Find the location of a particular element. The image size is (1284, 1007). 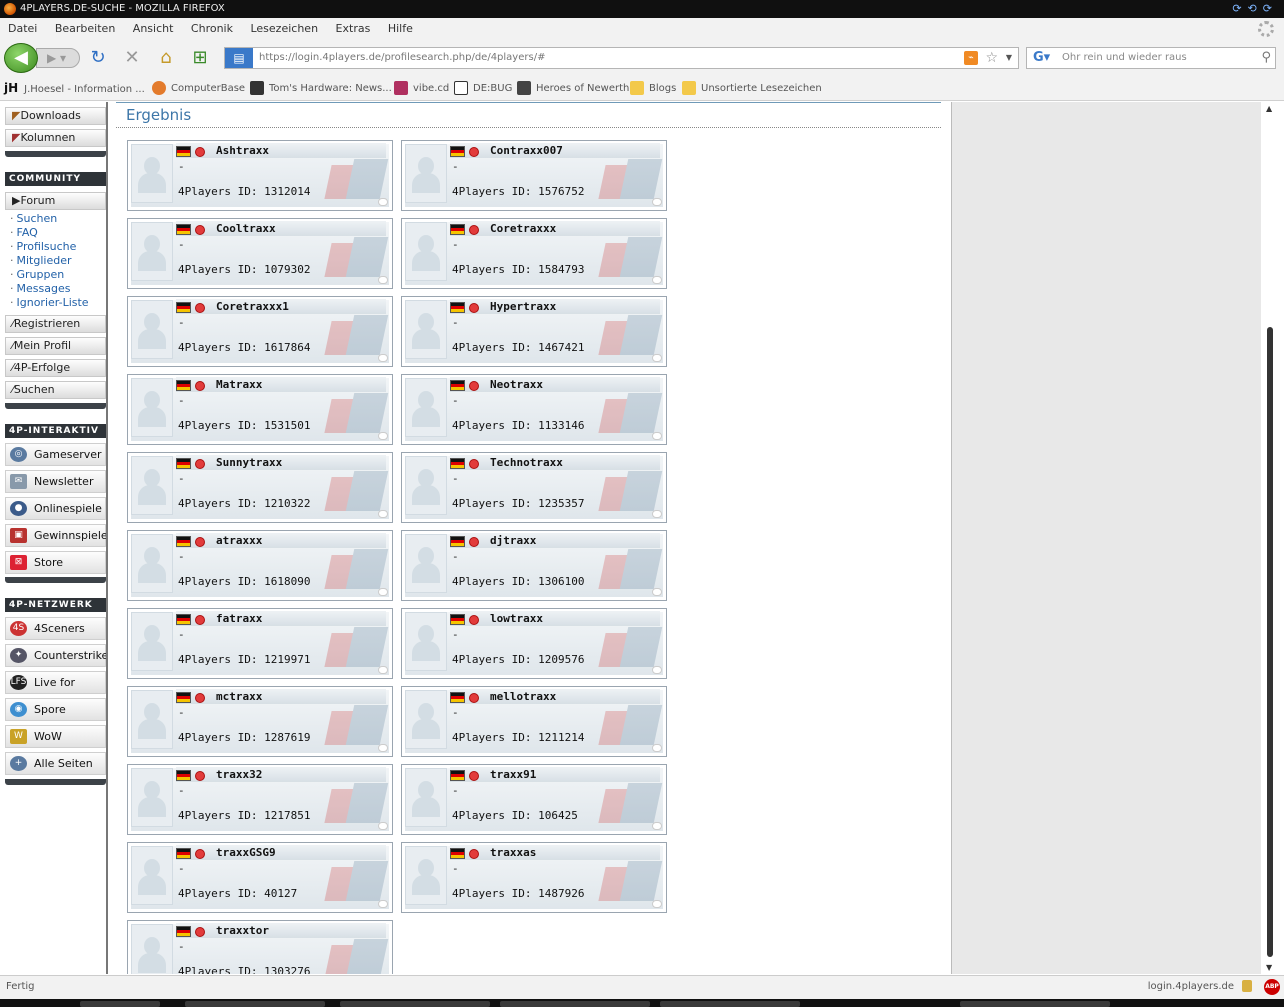

sidebar-store: ⊠ Store is located at coordinates (55, 562).